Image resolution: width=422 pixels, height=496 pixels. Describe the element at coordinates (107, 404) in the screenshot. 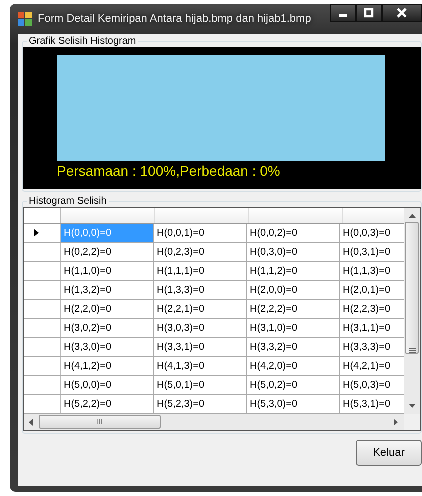

I see `table-cell: H(5,2,2)=0` at that location.